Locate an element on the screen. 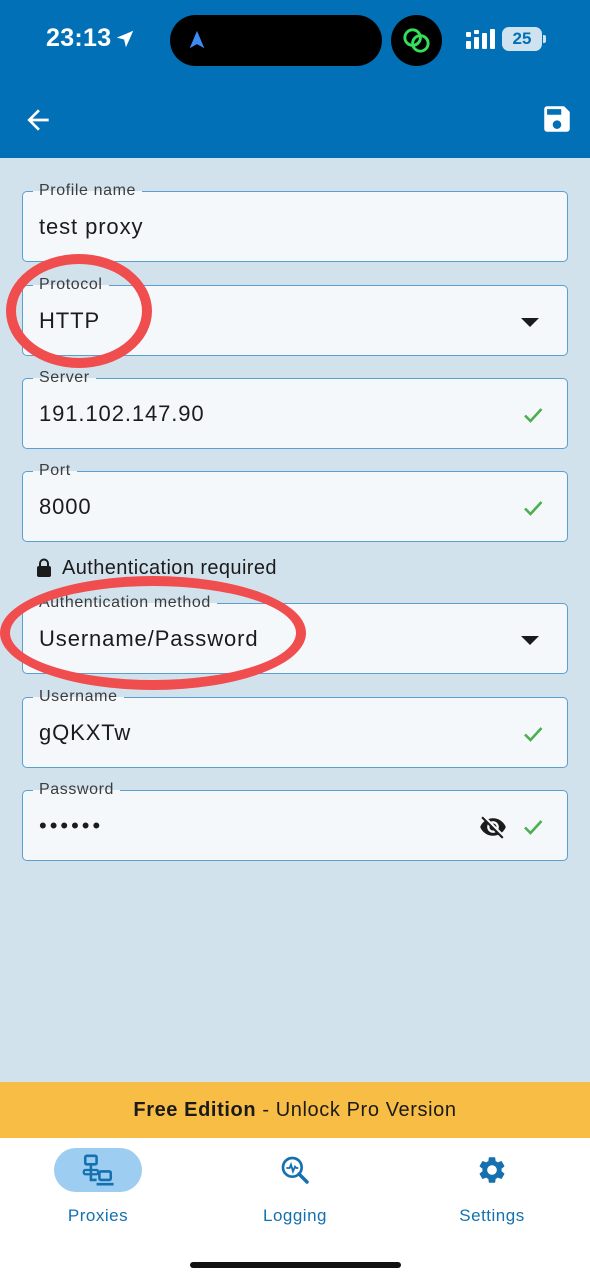 The height and width of the screenshot is (1280, 590). bottom-navigation: Proxies Logging Settings is located at coordinates (295, 1209).